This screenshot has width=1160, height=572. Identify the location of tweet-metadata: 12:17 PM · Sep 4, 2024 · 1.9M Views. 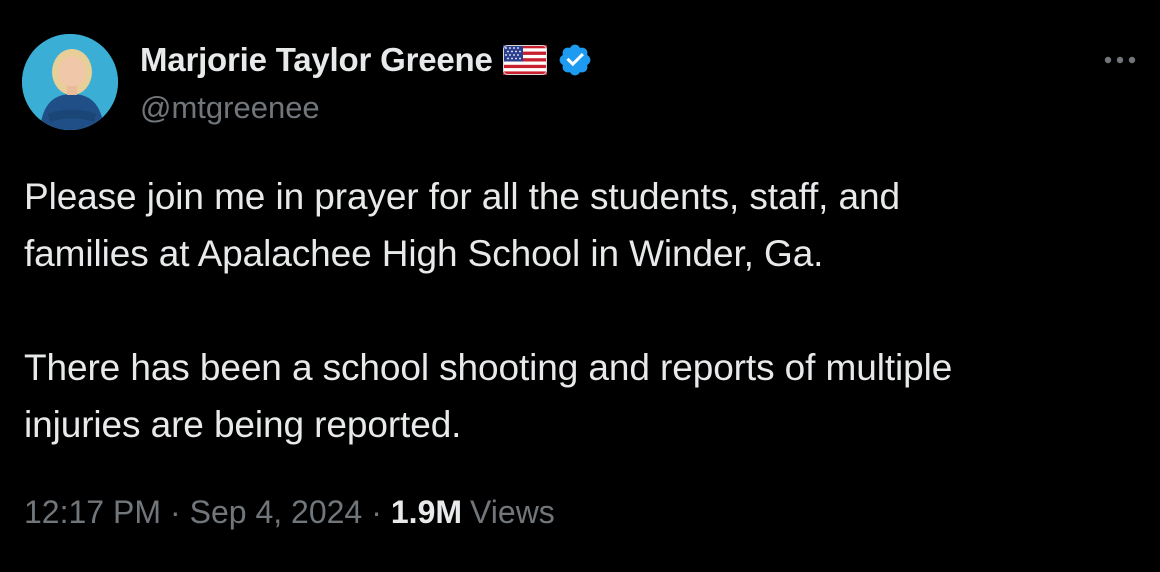
(289, 512).